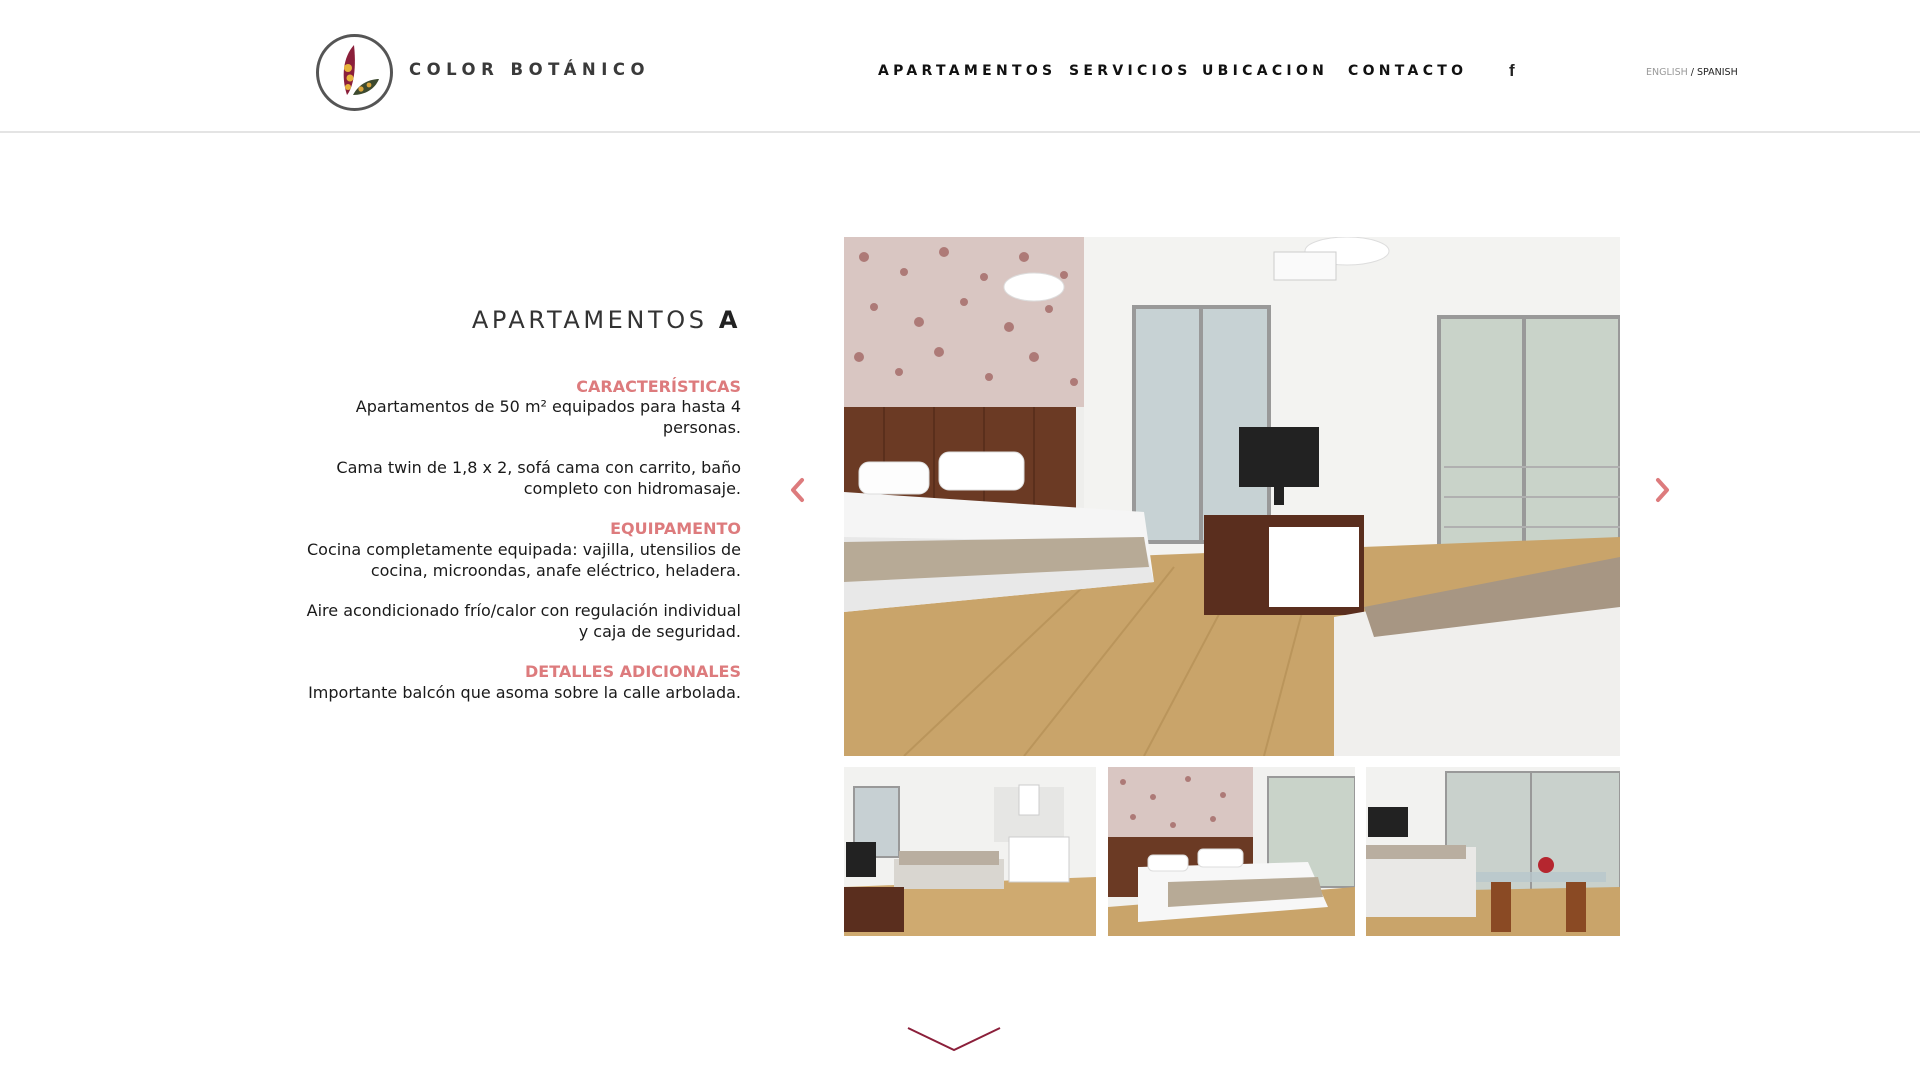 The width and height of the screenshot is (1920, 1070). What do you see at coordinates (729, 320) in the screenshot?
I see `title-letter: A` at bounding box center [729, 320].